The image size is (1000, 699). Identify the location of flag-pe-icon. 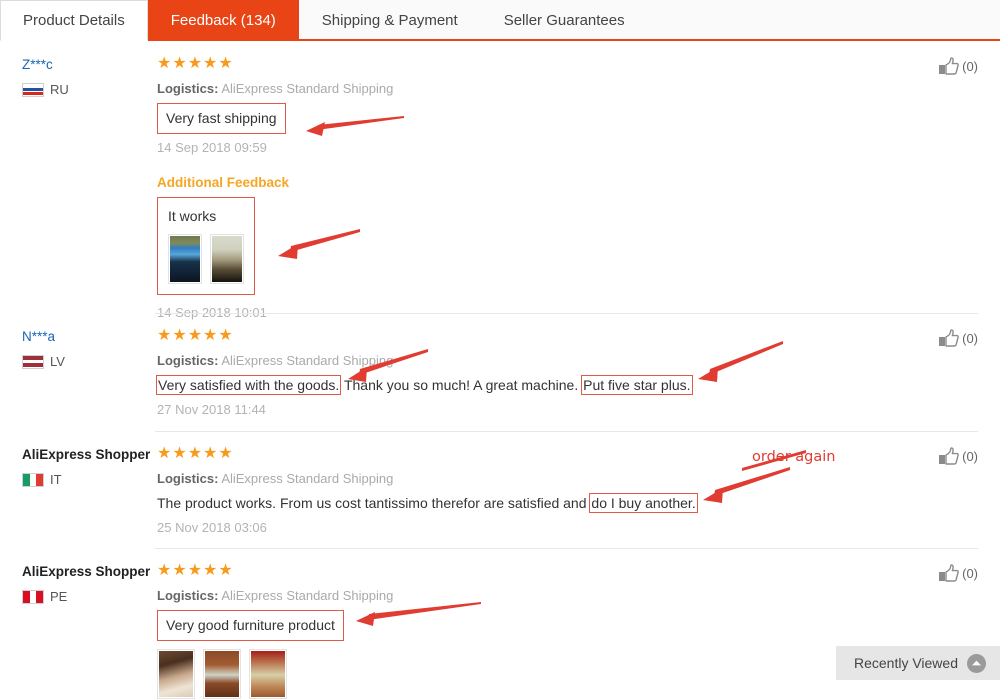
(33, 596).